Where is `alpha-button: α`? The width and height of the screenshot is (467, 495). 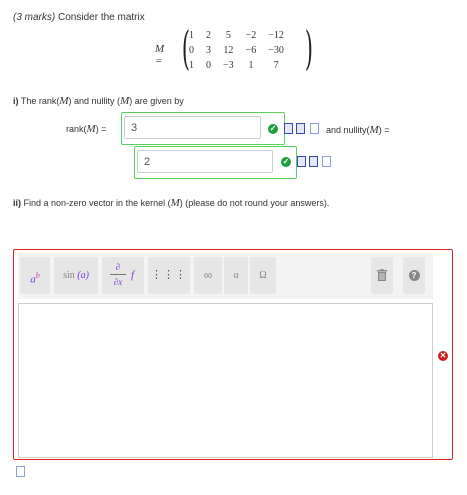
alpha-button: α is located at coordinates (236, 275).